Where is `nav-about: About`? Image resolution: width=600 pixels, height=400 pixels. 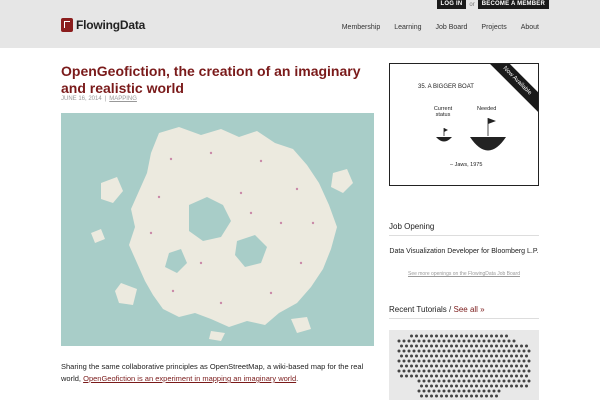 nav-about: About is located at coordinates (530, 27).